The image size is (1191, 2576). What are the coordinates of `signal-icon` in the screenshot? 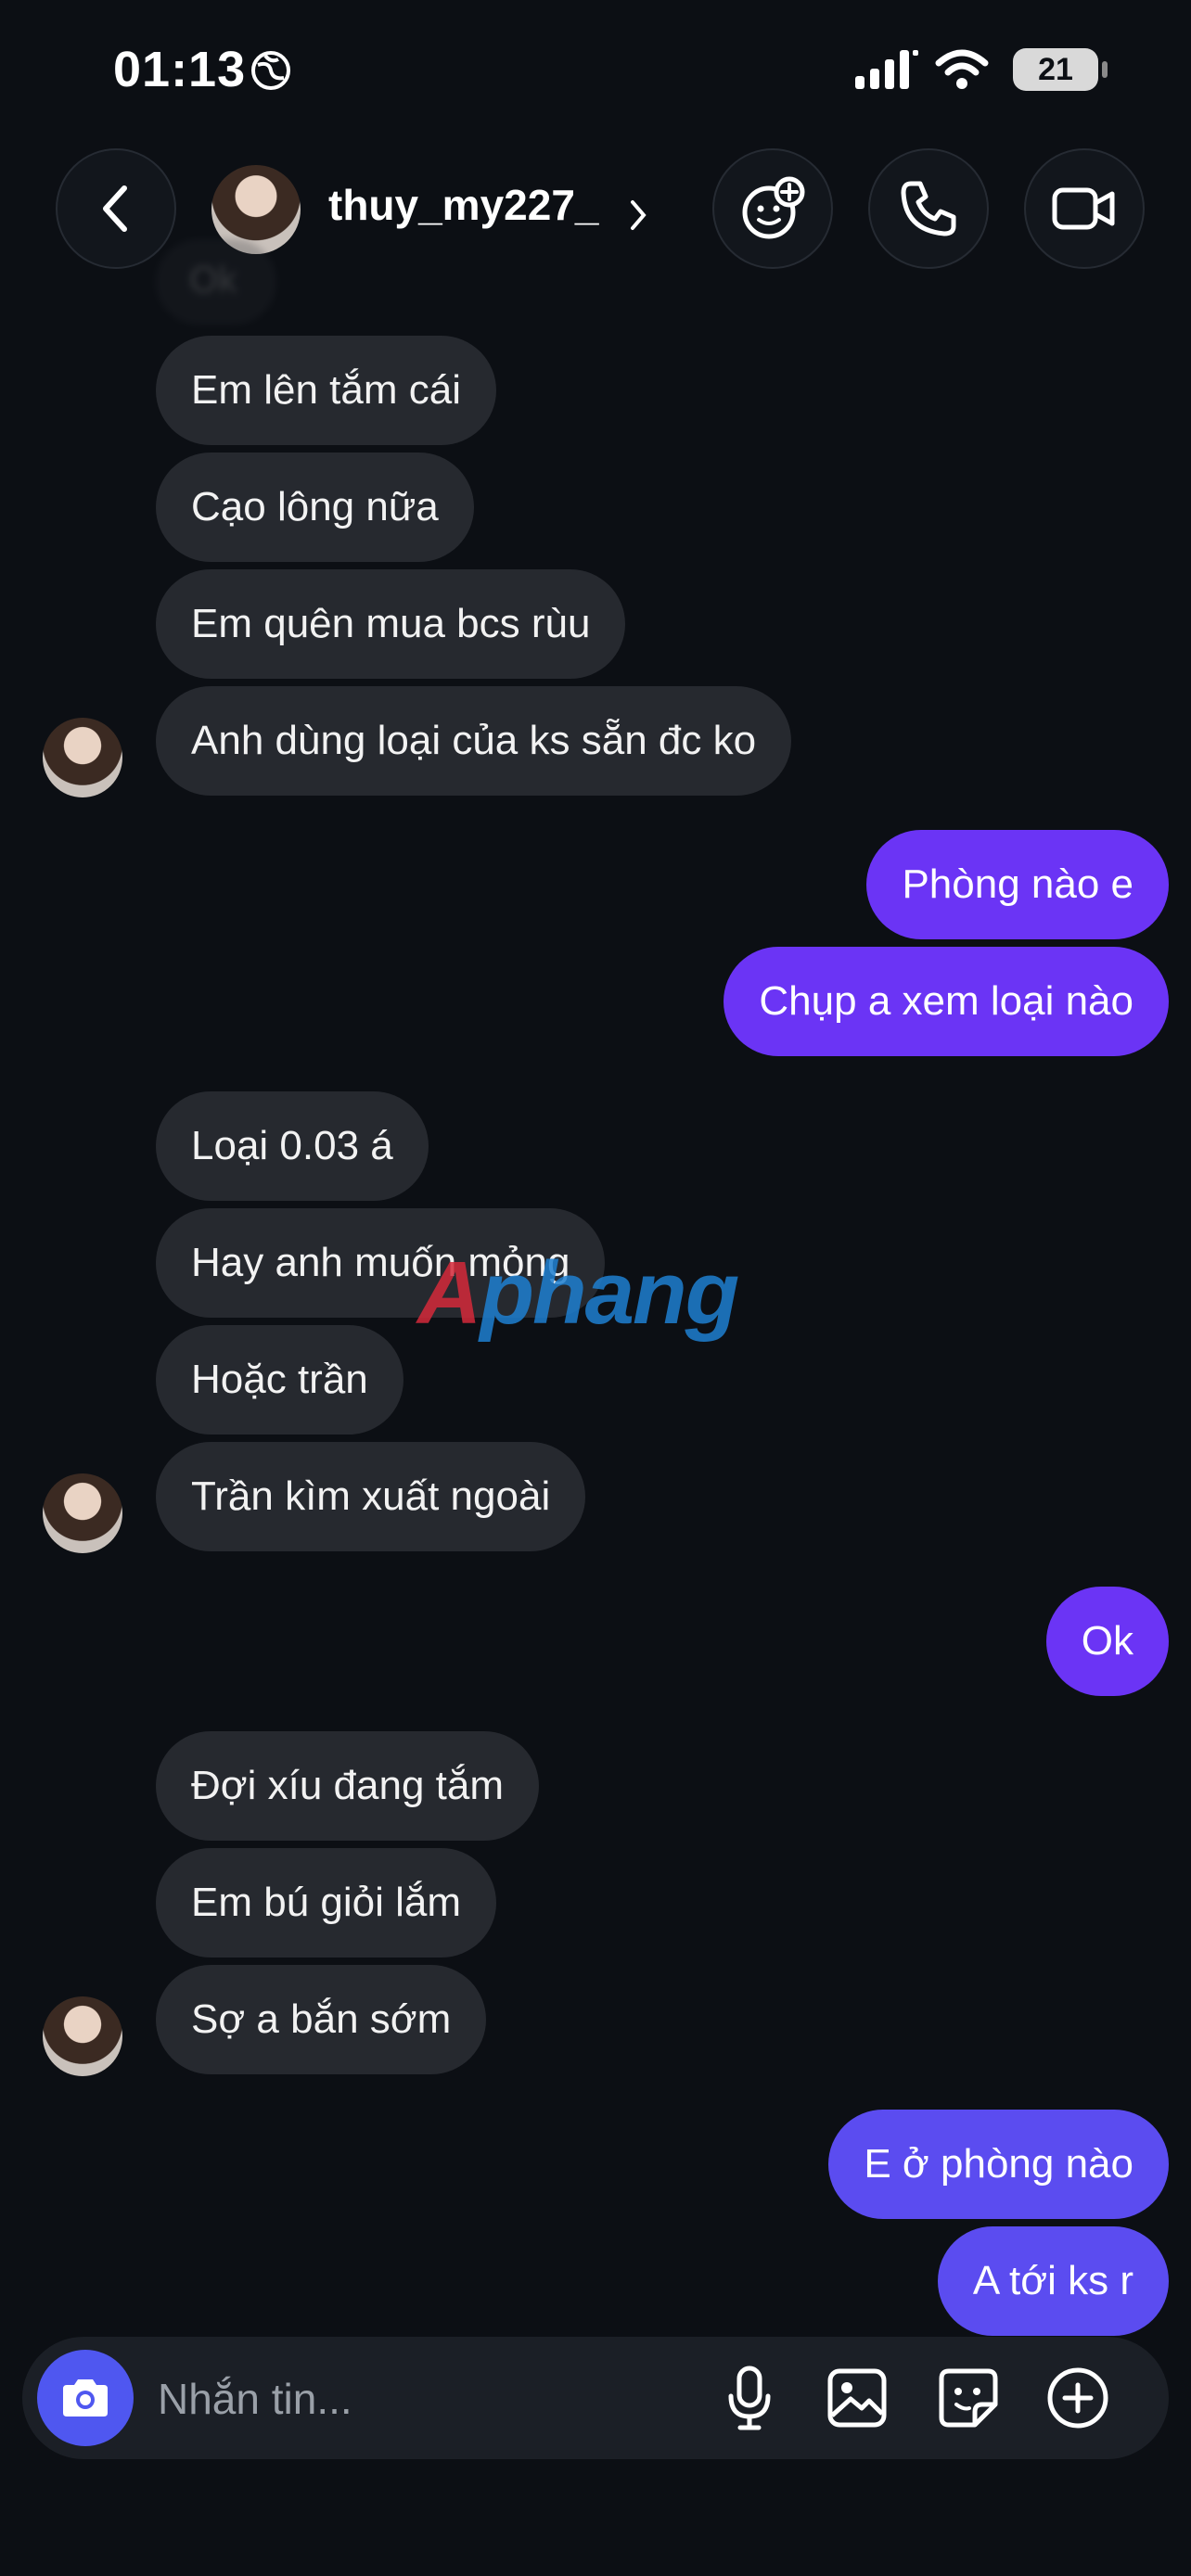 It's located at (886, 69).